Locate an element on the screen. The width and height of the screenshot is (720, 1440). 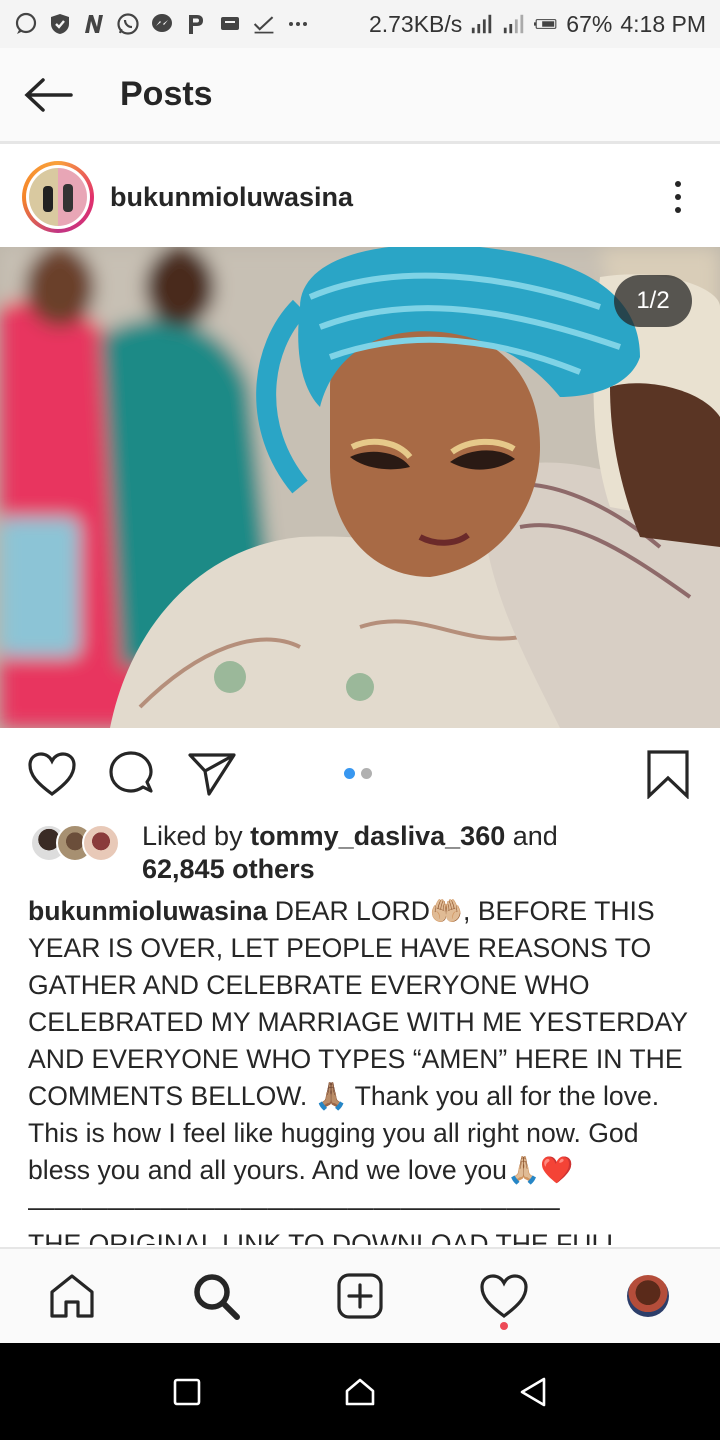
back-arrow-icon is located at coordinates (48, 94).